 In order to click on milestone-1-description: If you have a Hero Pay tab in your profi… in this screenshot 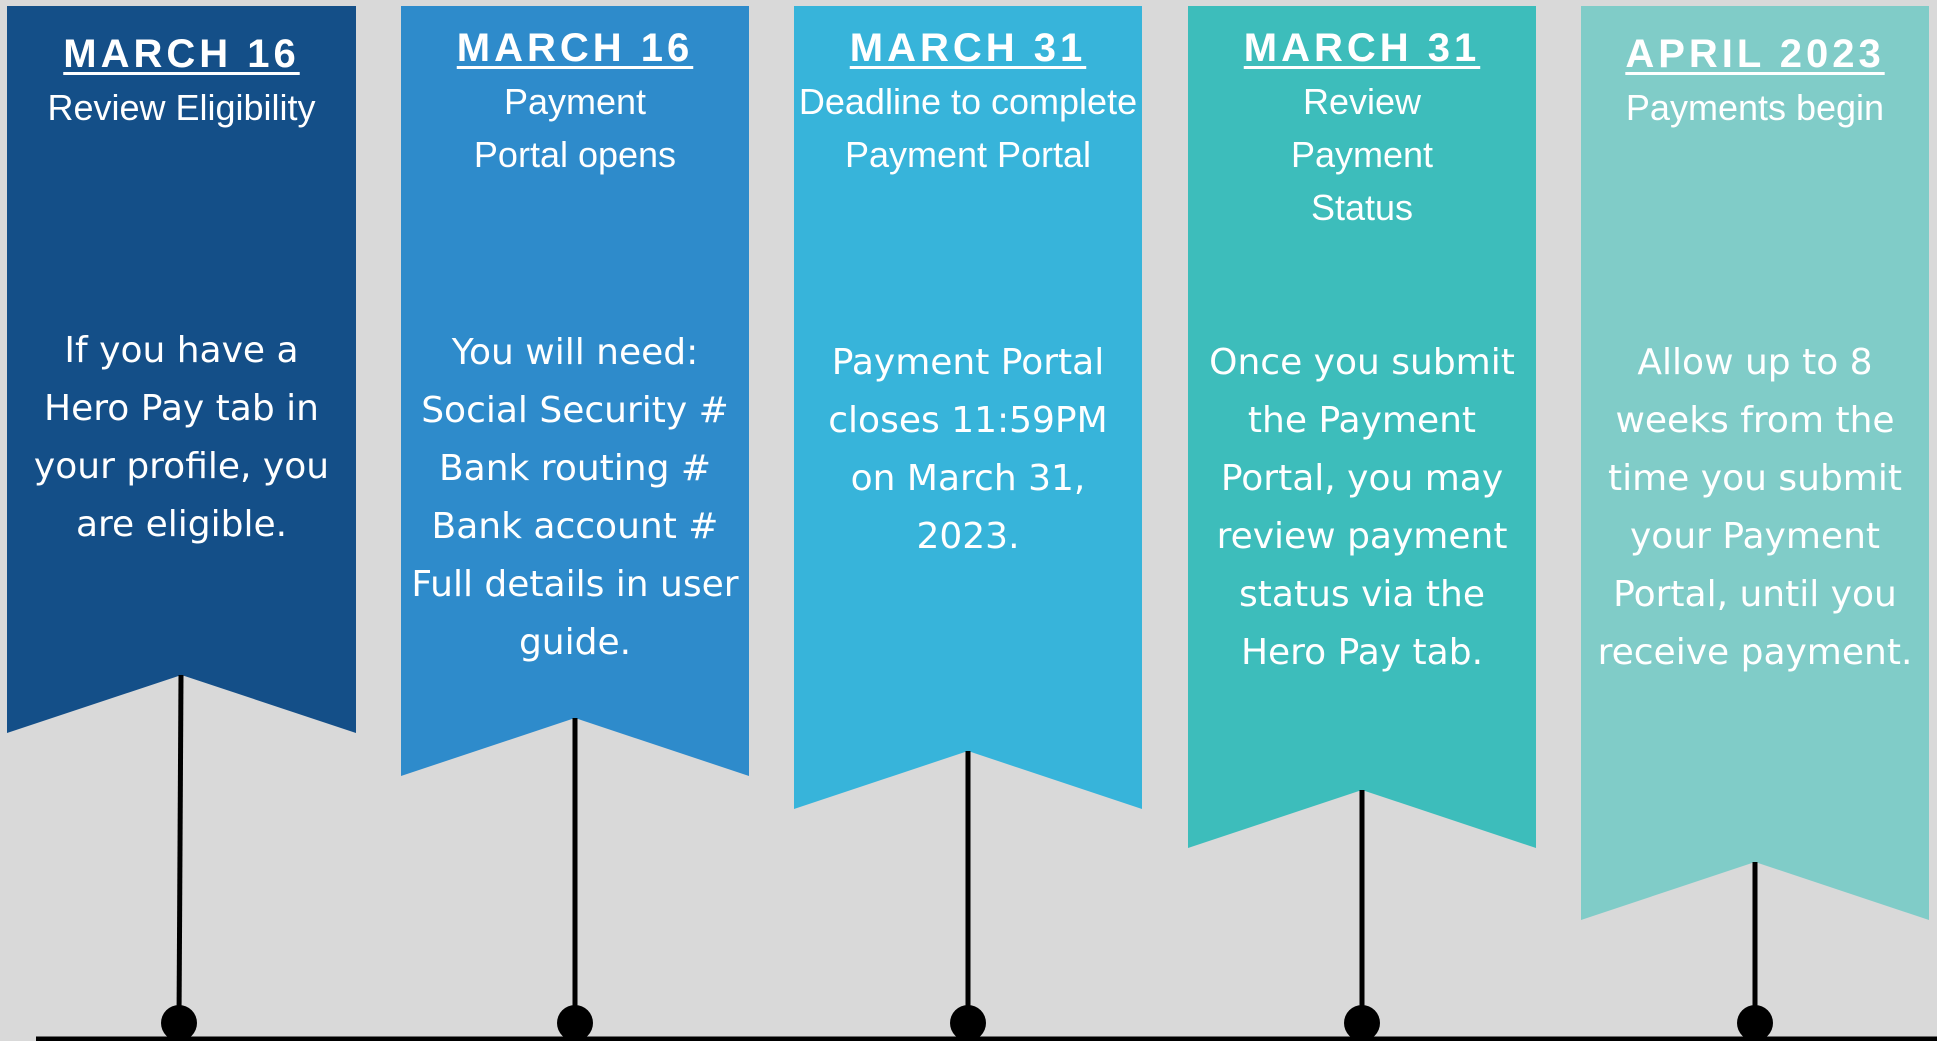, I will do `click(181, 437)`.